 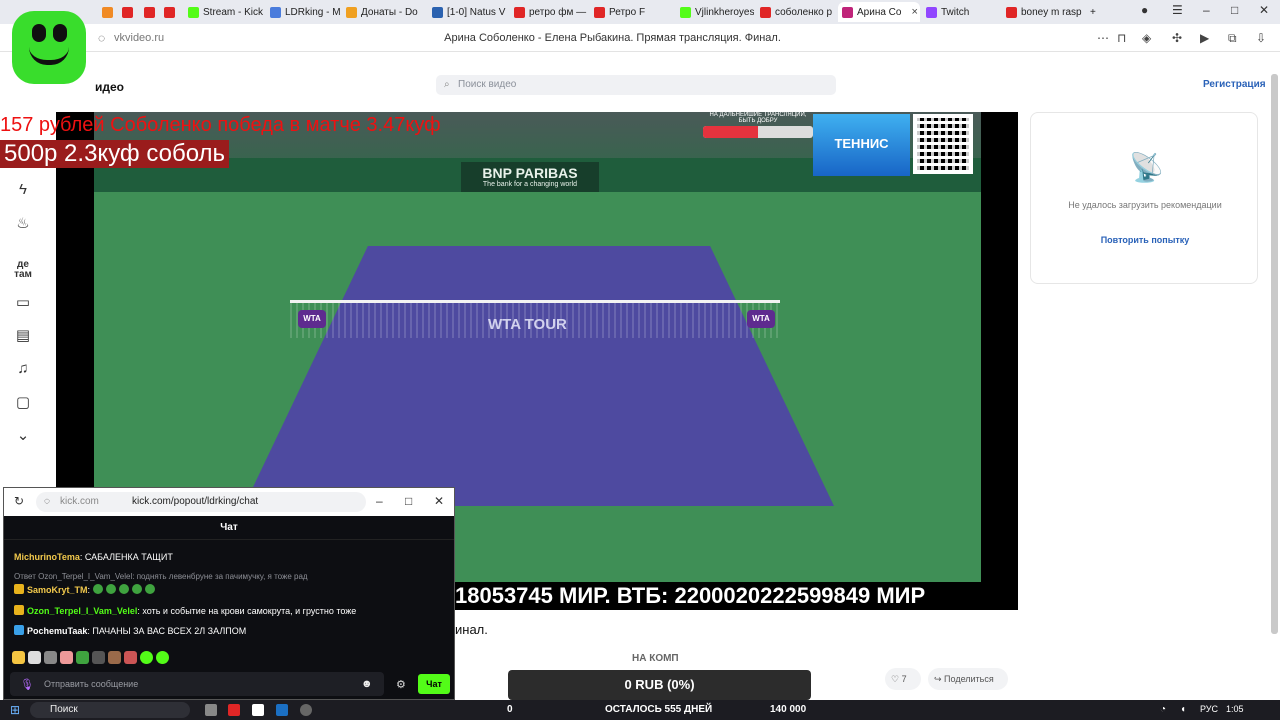 I want to click on tab-label: LDRking - Me, so click(x=312, y=12).